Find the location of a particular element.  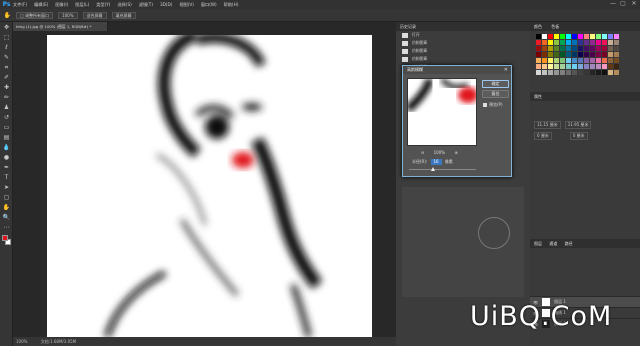

fit-screen-button: 适合屏幕 is located at coordinates (94, 15).